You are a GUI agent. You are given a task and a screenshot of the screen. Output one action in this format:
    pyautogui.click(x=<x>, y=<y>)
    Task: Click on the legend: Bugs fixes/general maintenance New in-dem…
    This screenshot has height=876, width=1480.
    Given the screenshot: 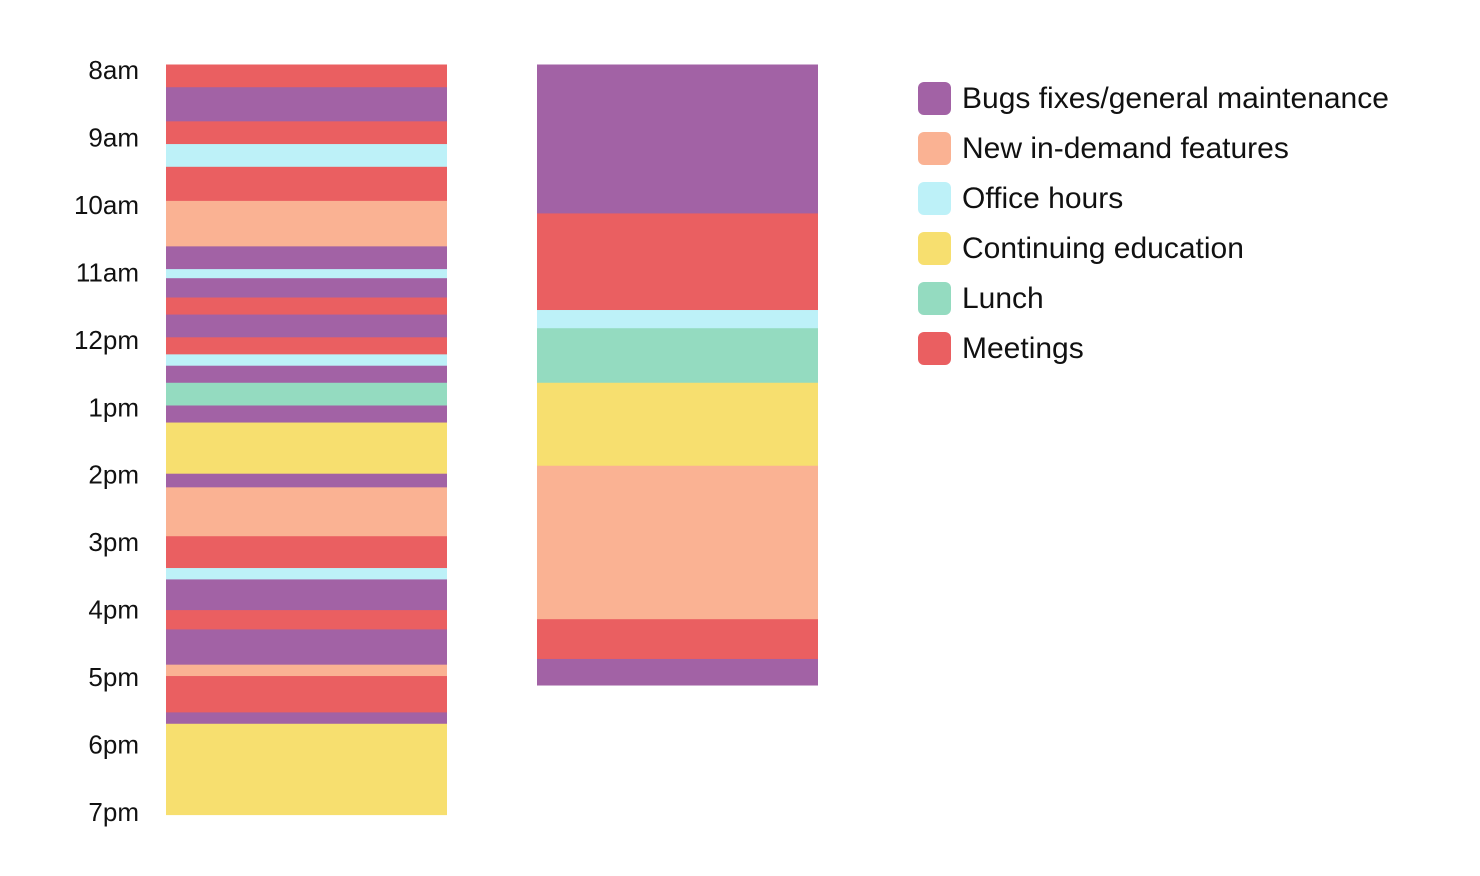 What is the action you would take?
    pyautogui.click(x=1153, y=223)
    